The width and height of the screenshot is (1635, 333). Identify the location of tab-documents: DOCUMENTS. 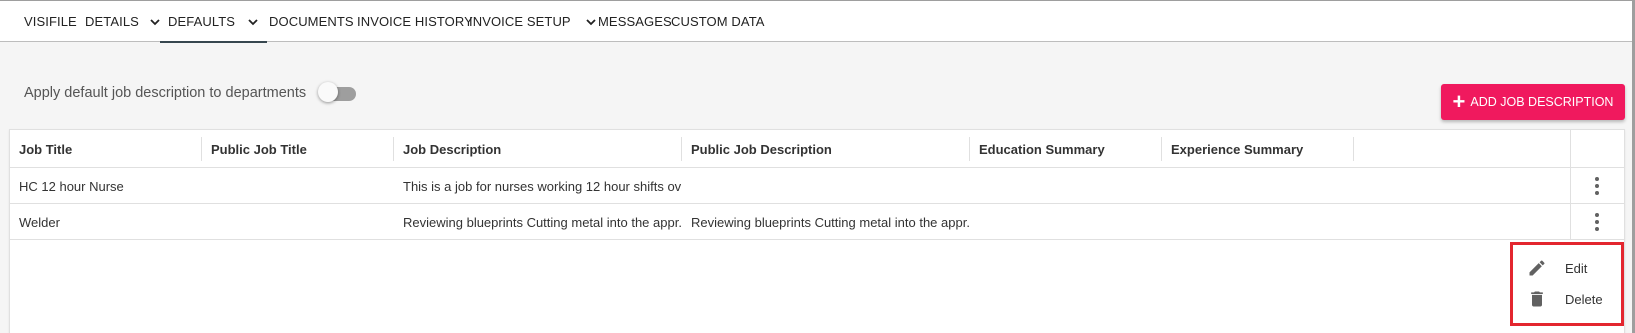
(311, 21).